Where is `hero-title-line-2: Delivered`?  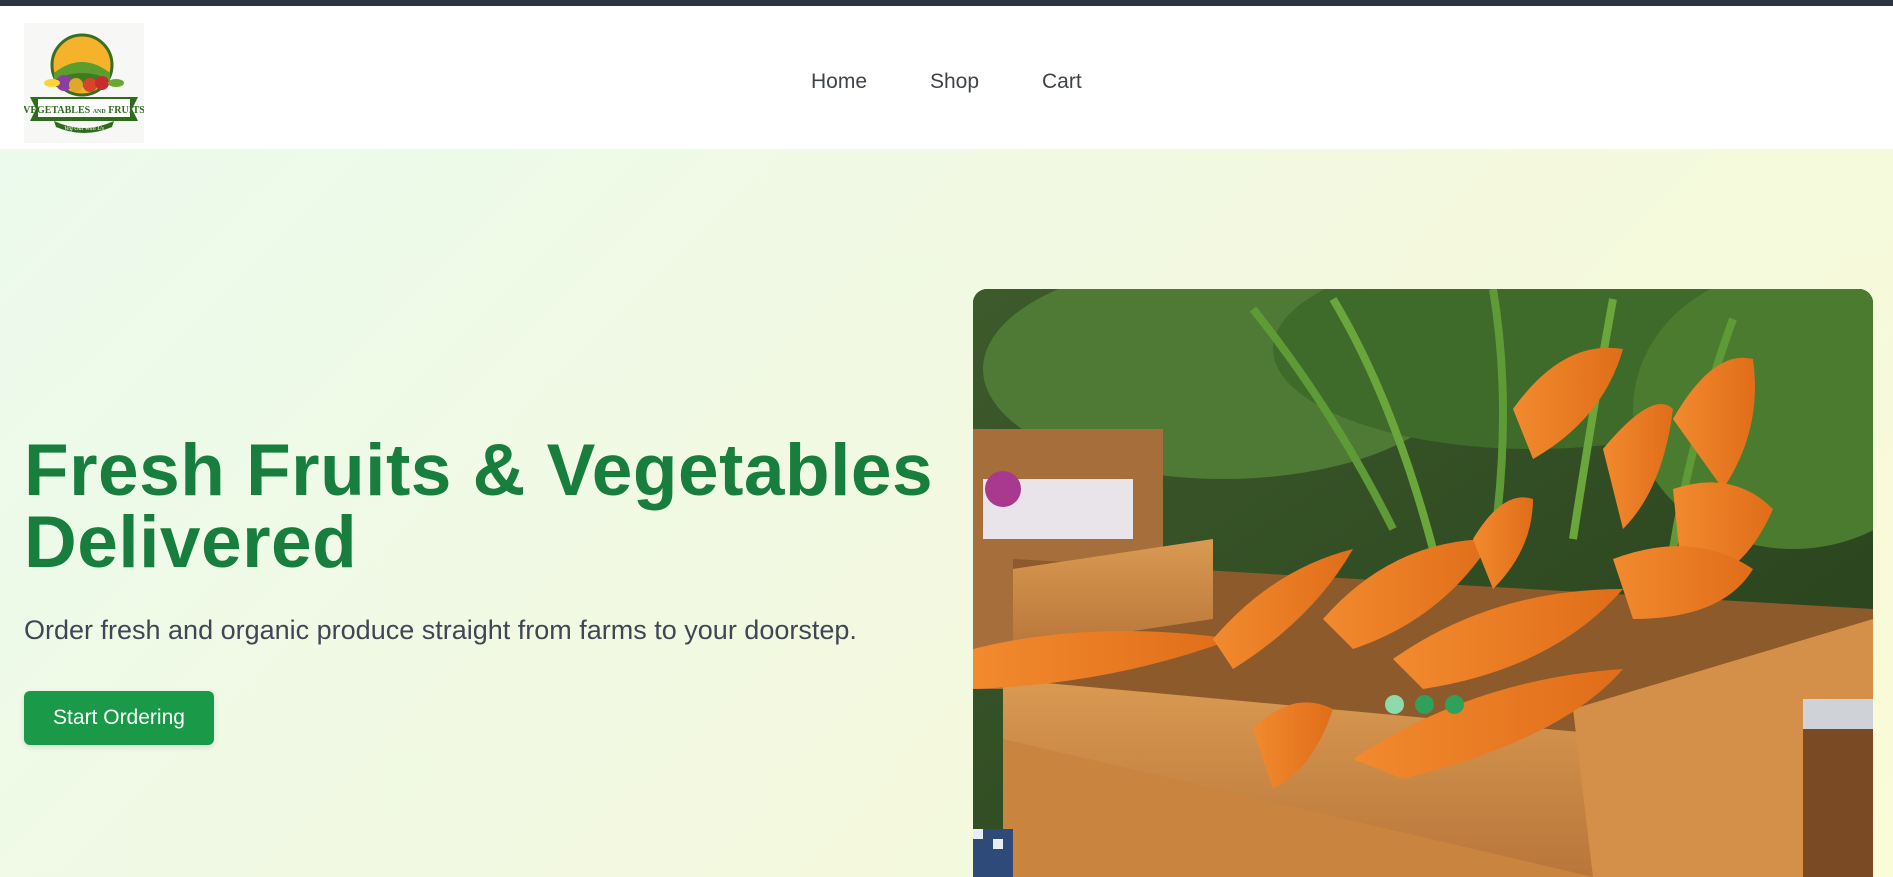
hero-title-line-2: Delivered is located at coordinates (191, 542).